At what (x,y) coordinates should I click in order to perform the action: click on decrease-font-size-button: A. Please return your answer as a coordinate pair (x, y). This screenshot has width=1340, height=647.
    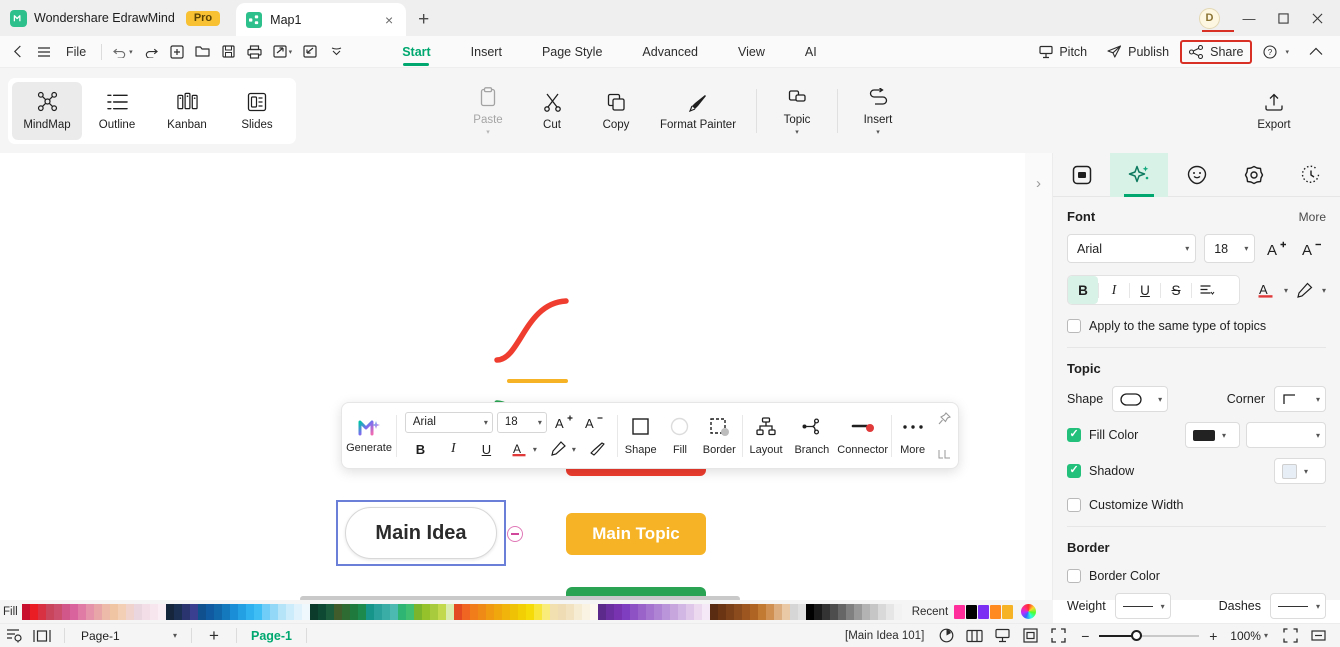
    Looking at the image, I should click on (594, 422).